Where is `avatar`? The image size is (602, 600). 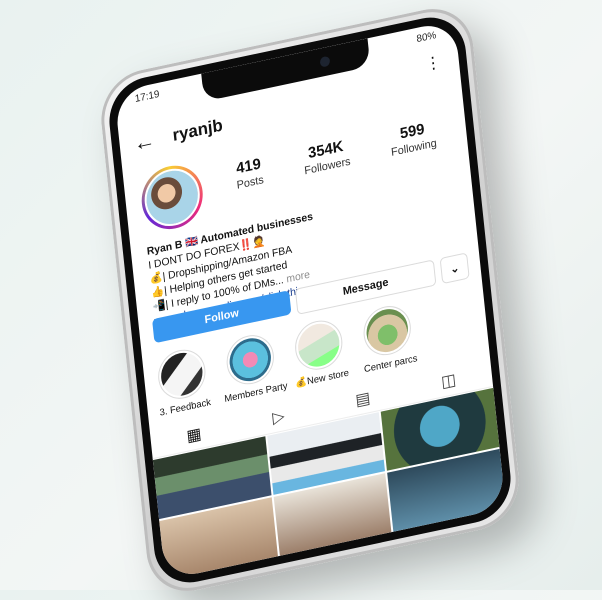
avatar is located at coordinates (172, 197).